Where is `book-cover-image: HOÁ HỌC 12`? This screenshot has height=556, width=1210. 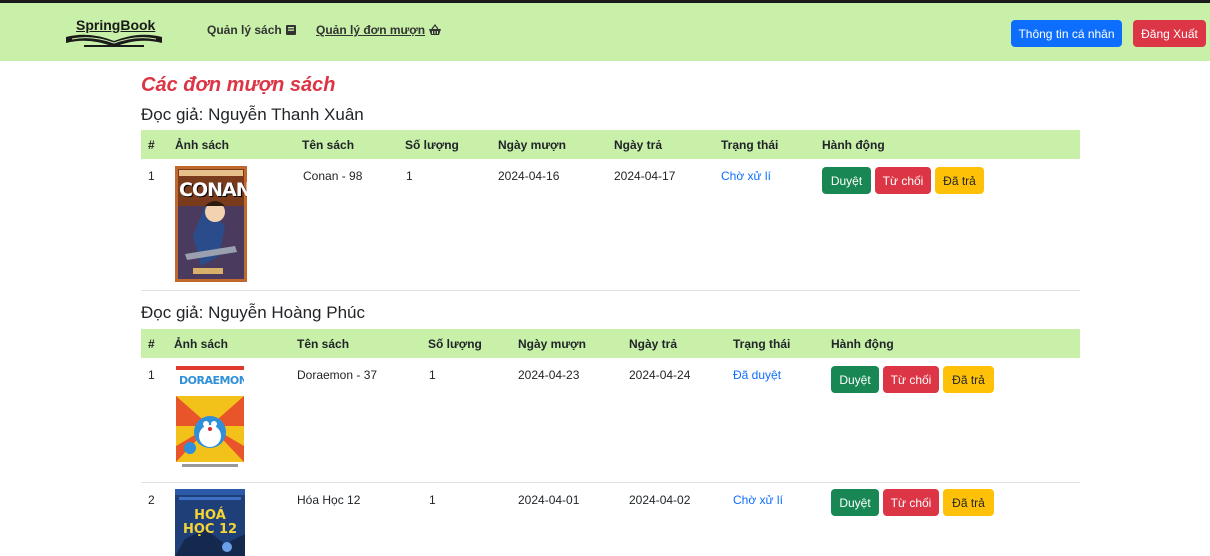
book-cover-image: HOÁ HỌC 12 is located at coordinates (210, 522).